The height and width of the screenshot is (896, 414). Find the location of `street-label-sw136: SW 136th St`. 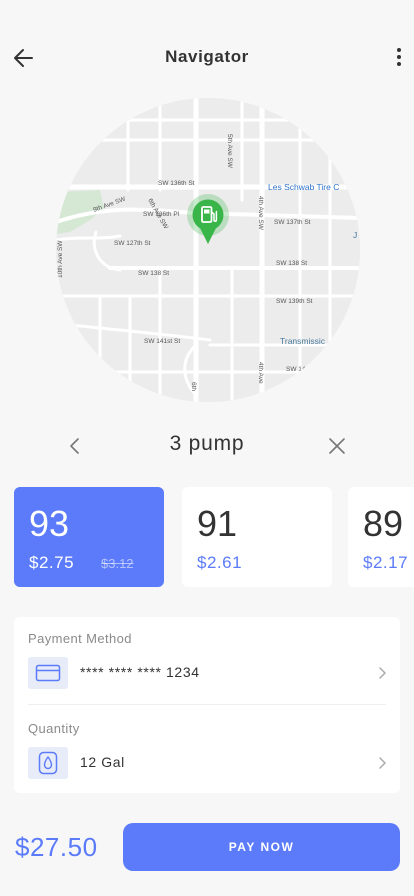

street-label-sw136: SW 136th St is located at coordinates (176, 183).